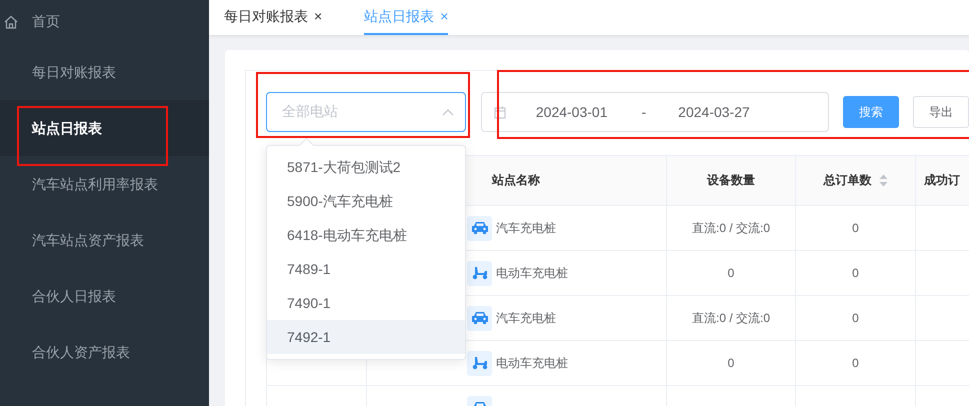 The width and height of the screenshot is (969, 406). What do you see at coordinates (731, 180) in the screenshot?
I see `column-header: 设备数量` at bounding box center [731, 180].